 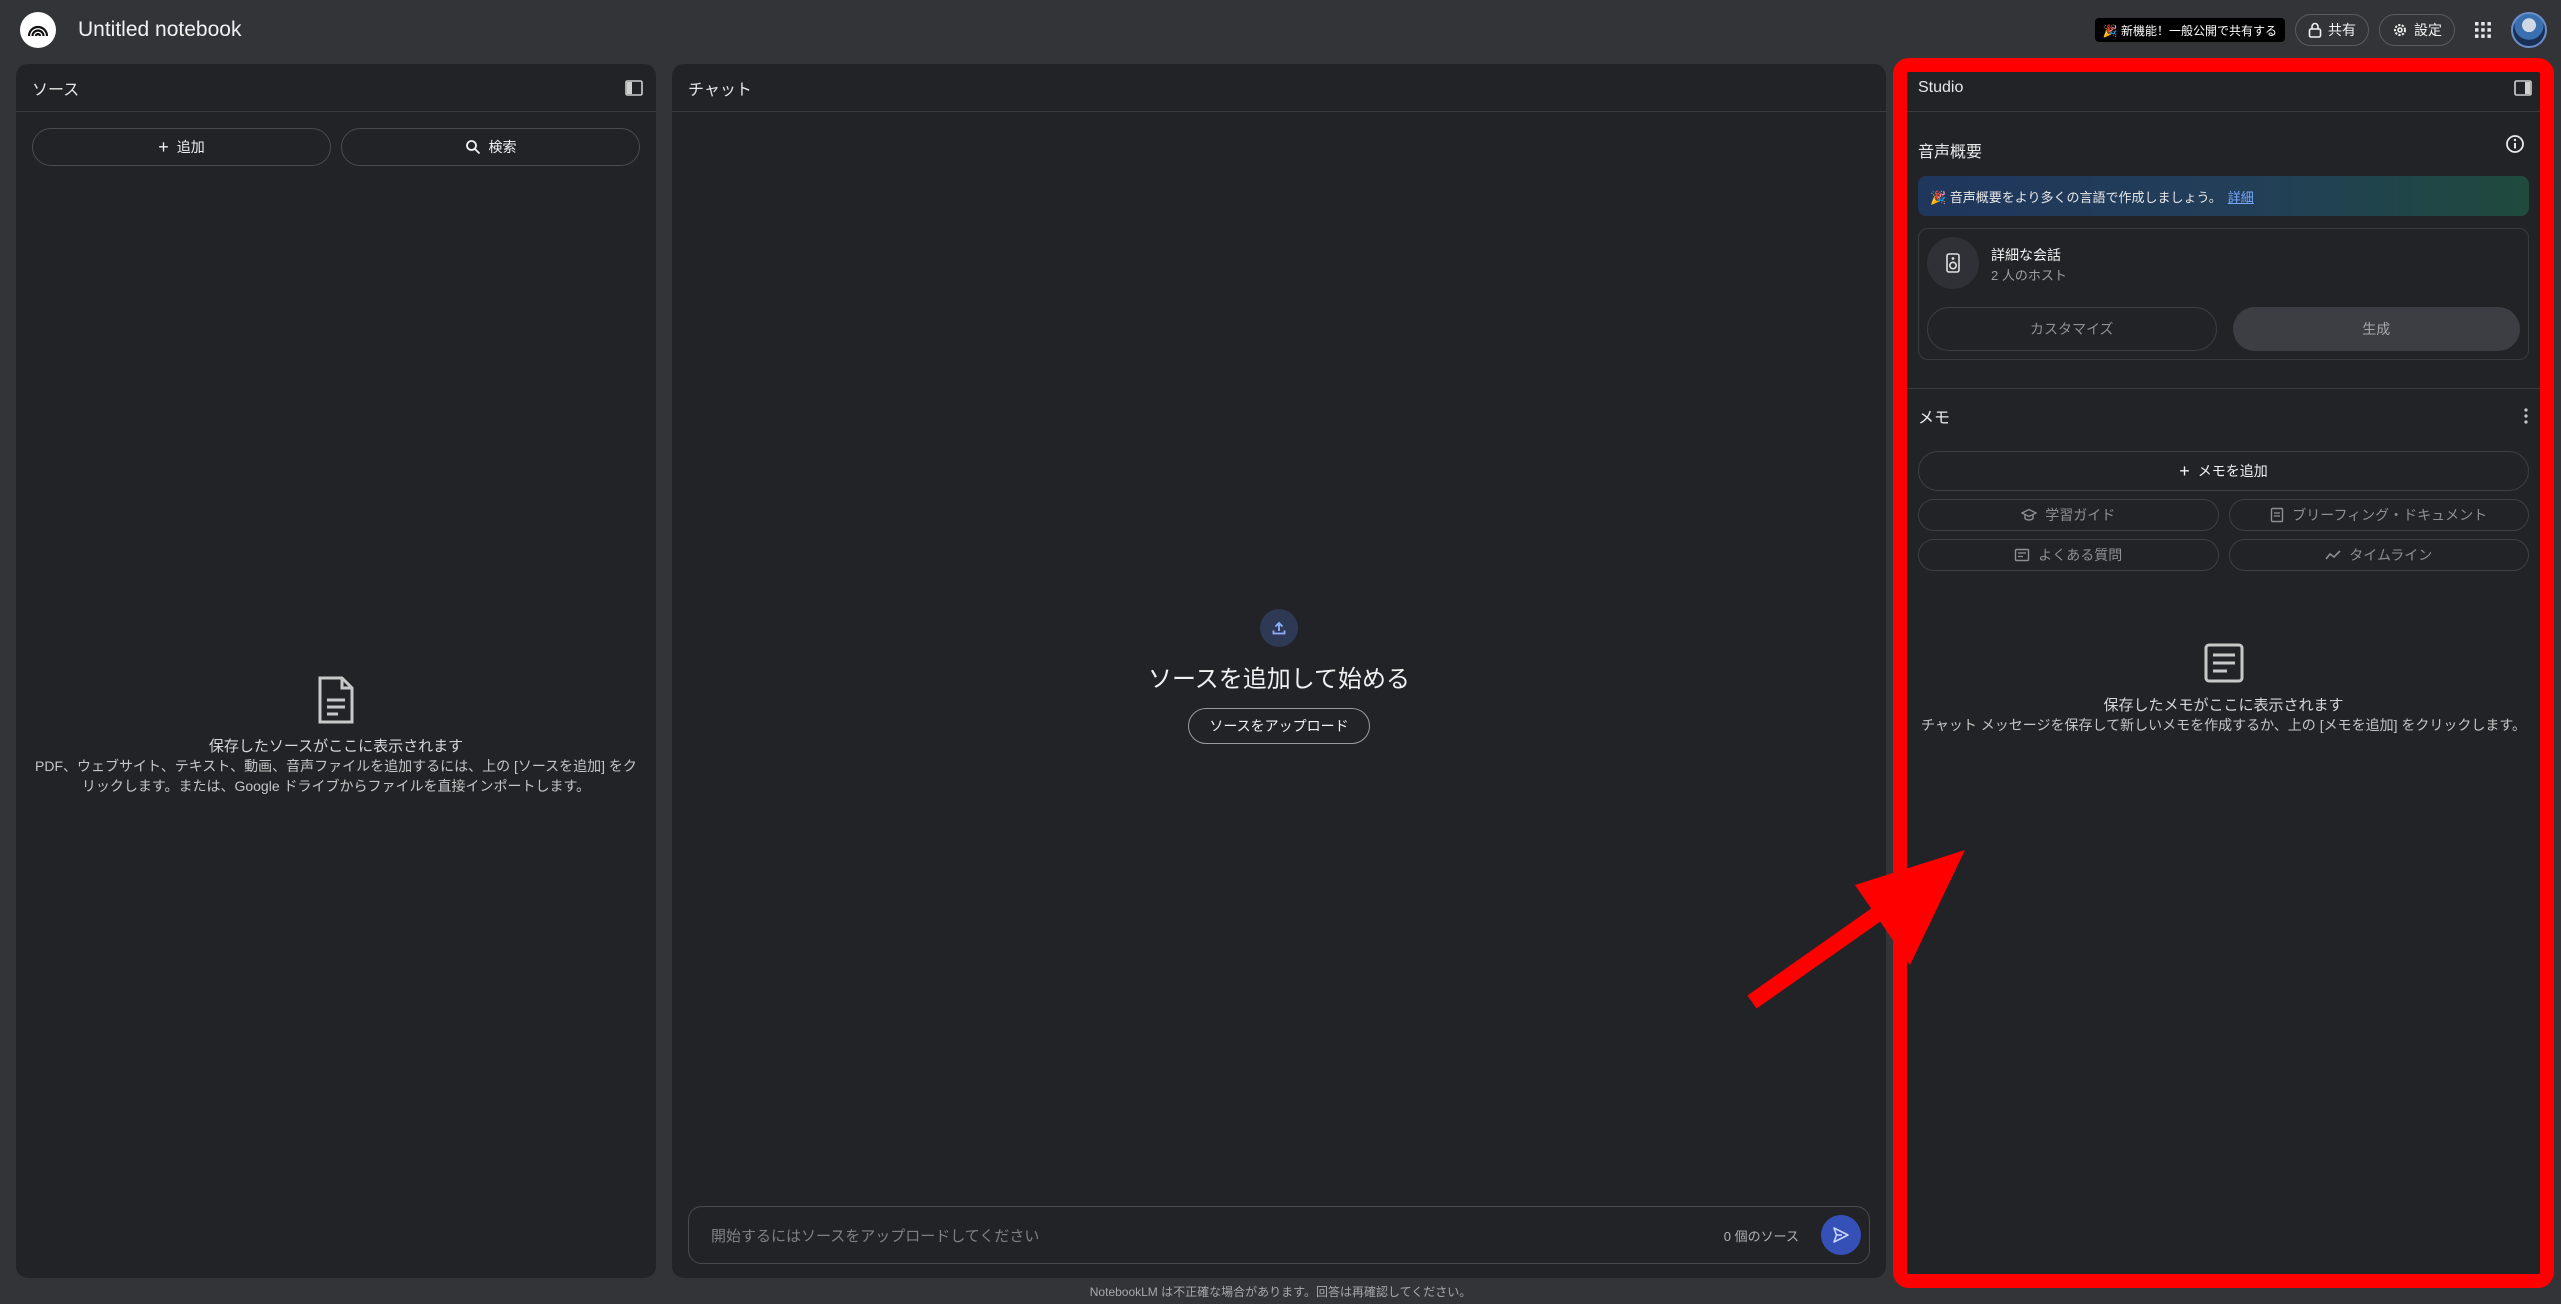 What do you see at coordinates (2223, 663) in the screenshot?
I see `notes-icon` at bounding box center [2223, 663].